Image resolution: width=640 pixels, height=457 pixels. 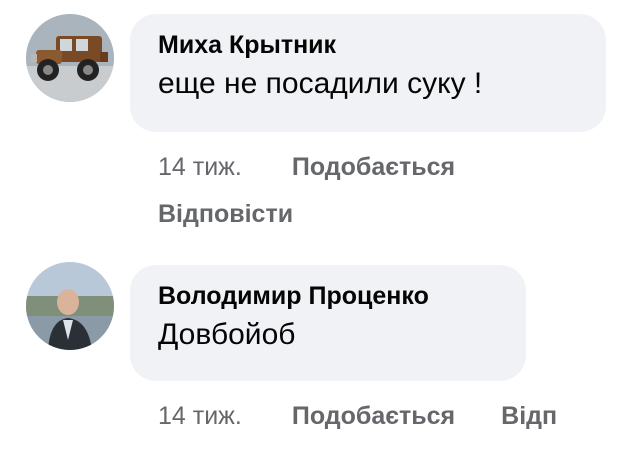 I want to click on avatar, so click(x=70, y=306).